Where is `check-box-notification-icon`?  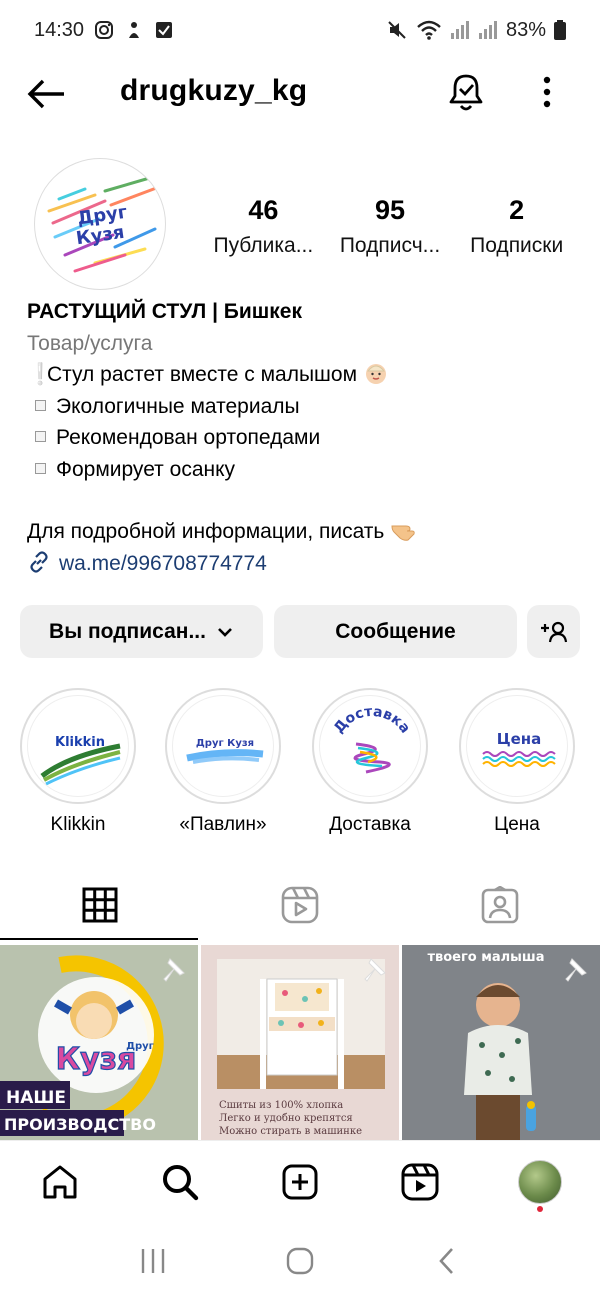 check-box-notification-icon is located at coordinates (164, 30).